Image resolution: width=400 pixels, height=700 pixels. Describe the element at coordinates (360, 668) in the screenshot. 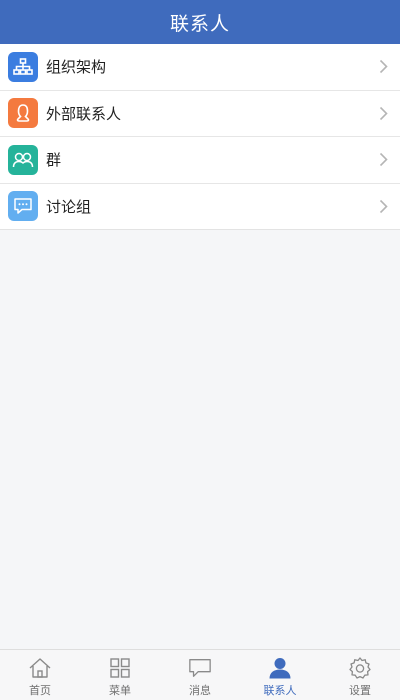

I see `gear-icon` at that location.